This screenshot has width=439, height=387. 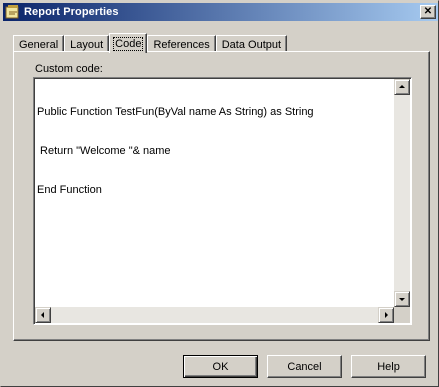 I want to click on close-button: ✕, so click(x=428, y=12).